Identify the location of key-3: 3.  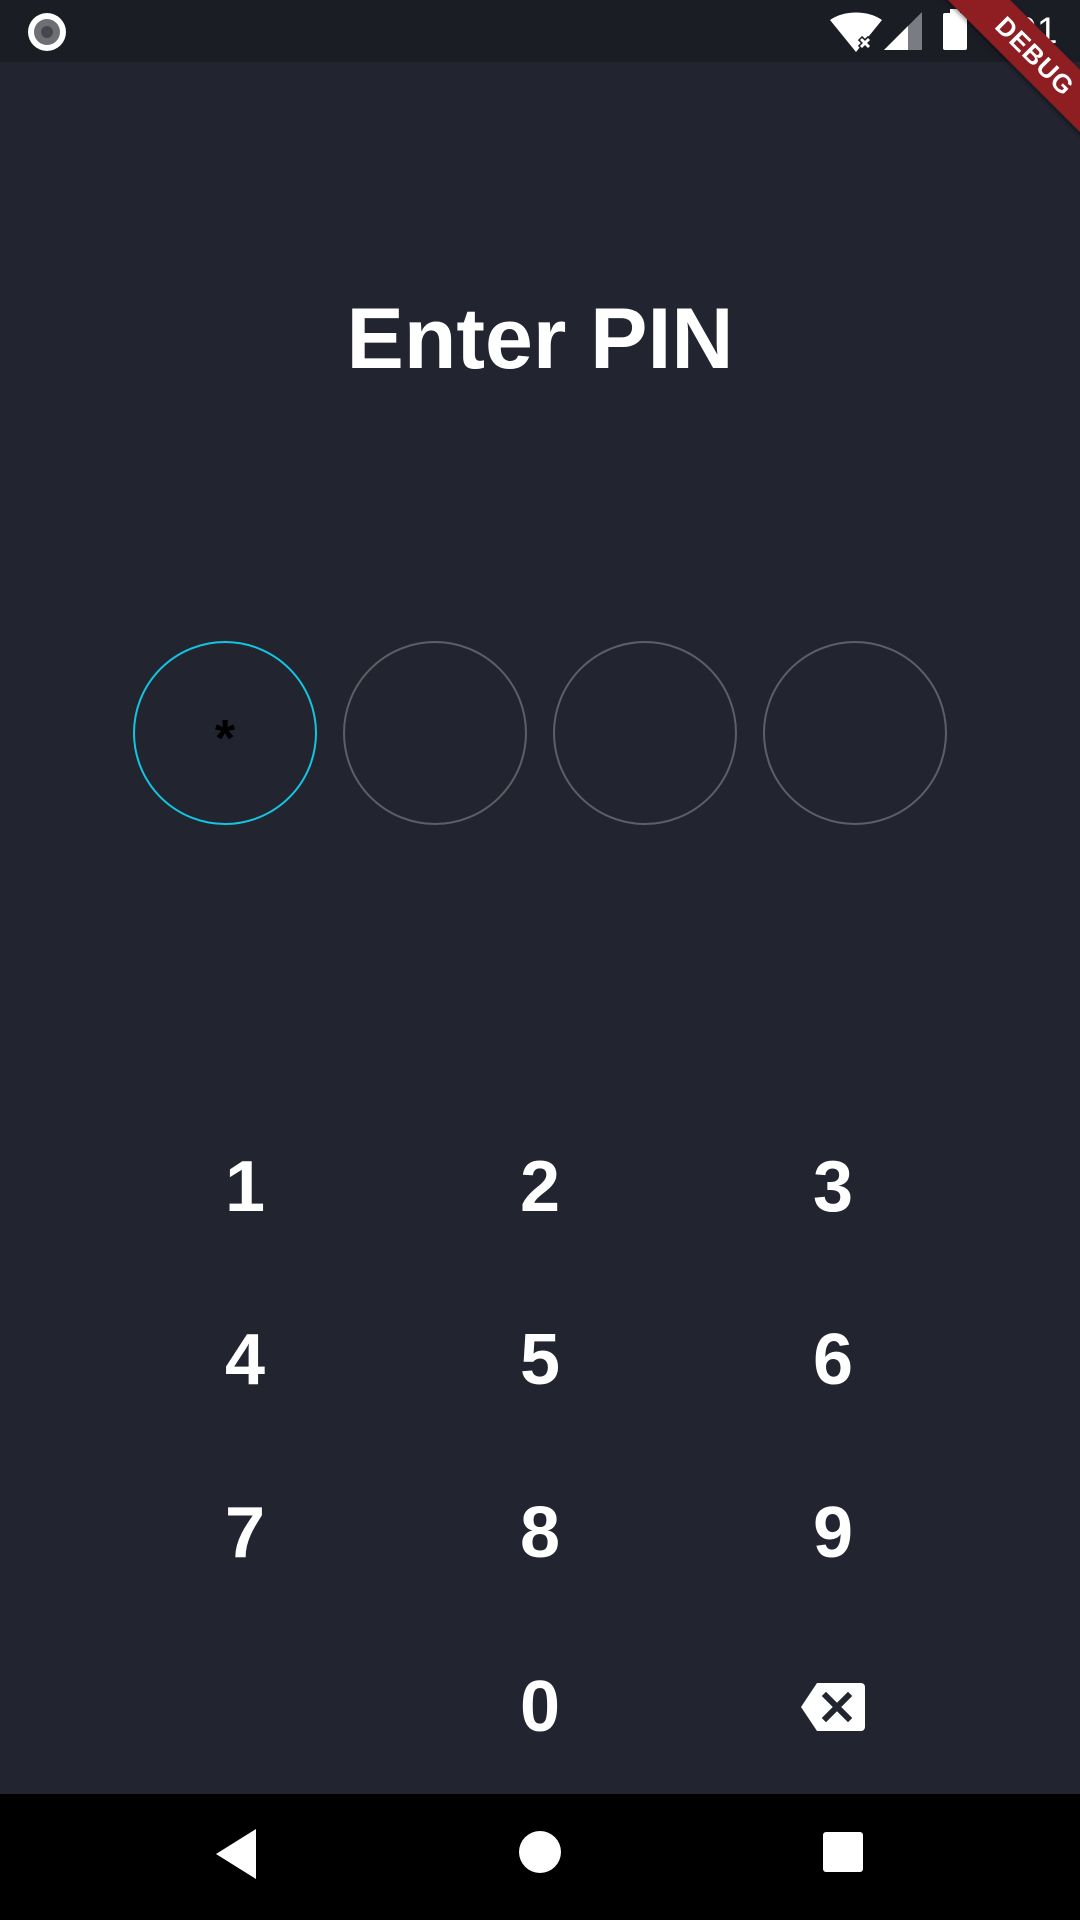
(833, 1187).